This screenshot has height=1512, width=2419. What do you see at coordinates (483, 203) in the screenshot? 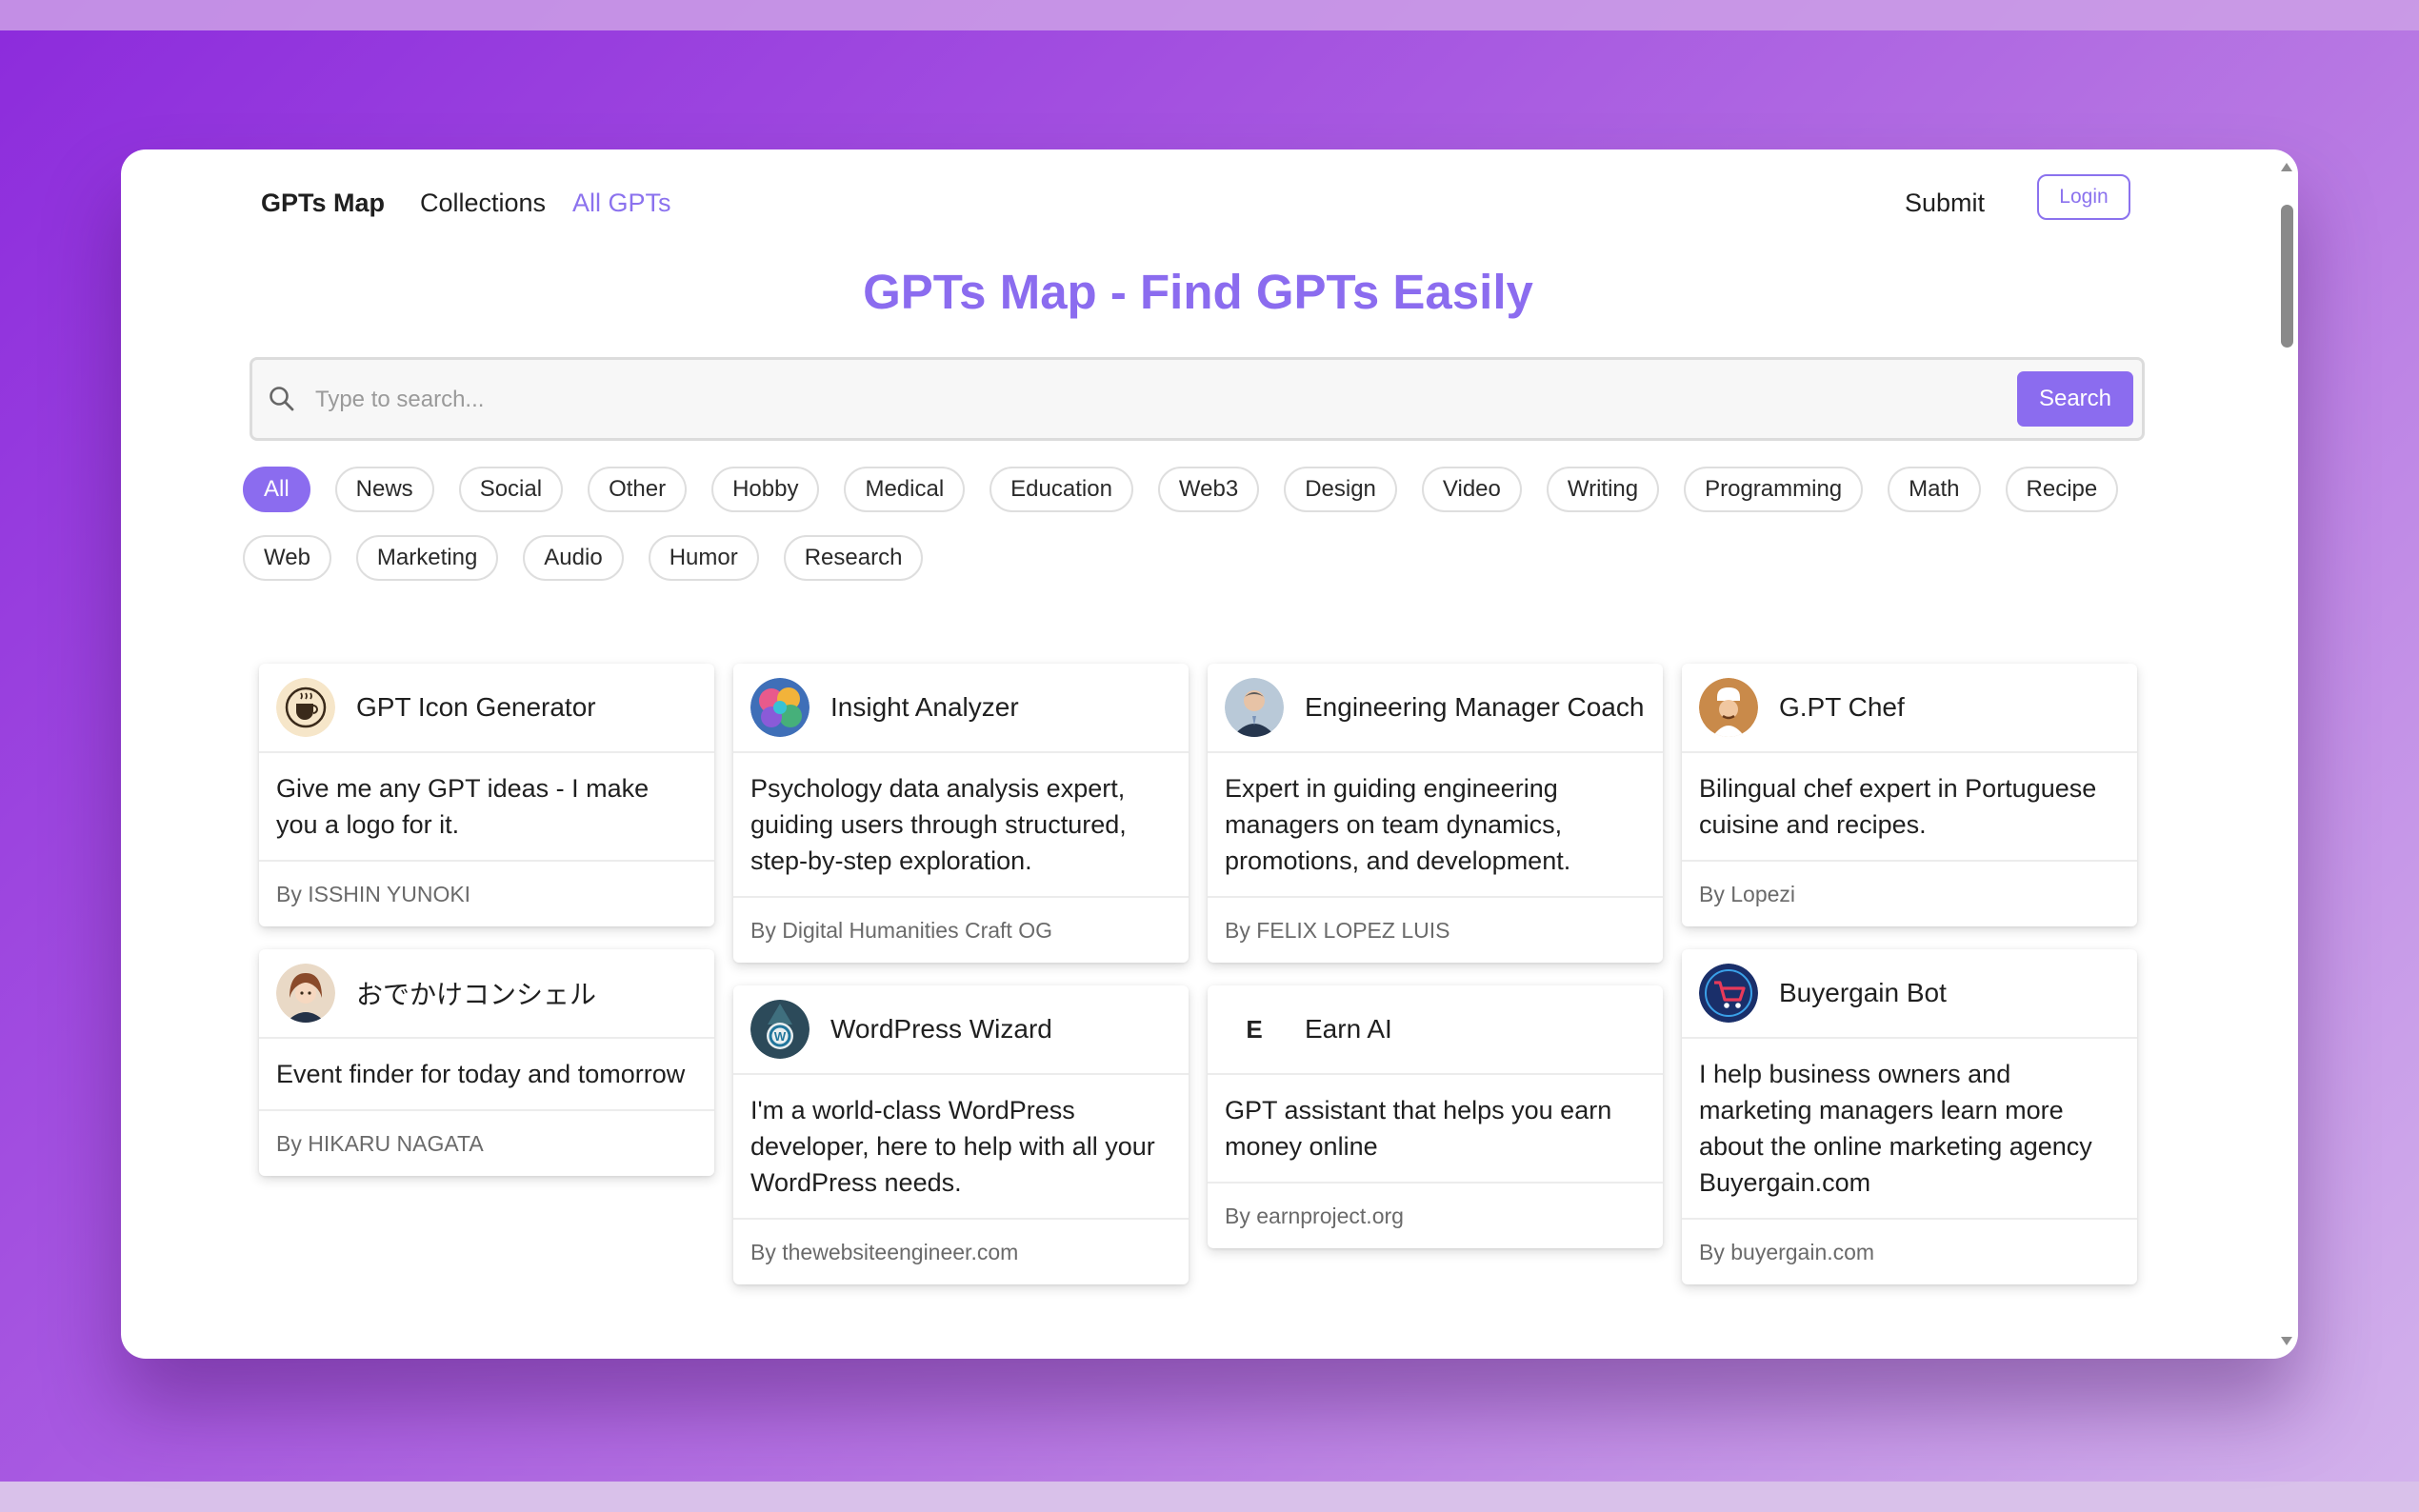
I see `nav-collections-link: Collections` at bounding box center [483, 203].